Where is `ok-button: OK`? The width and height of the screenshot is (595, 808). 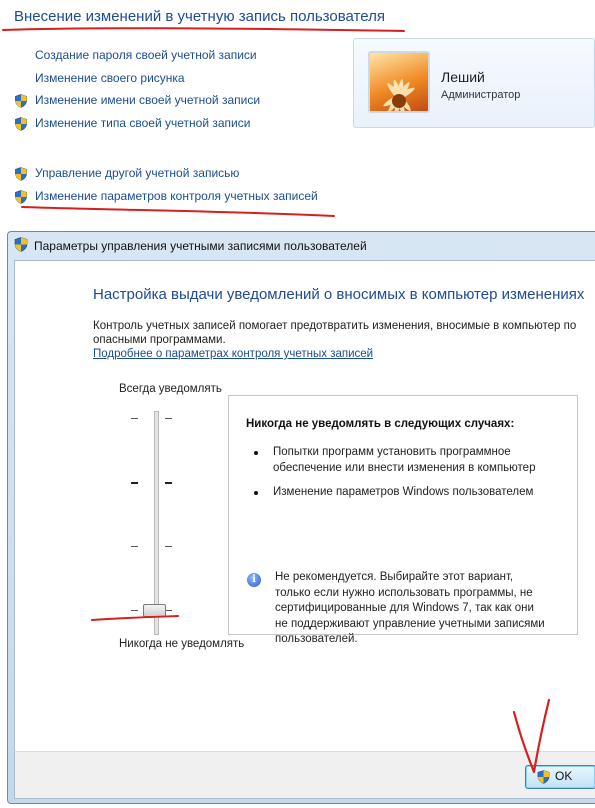
ok-button: OK is located at coordinates (560, 777).